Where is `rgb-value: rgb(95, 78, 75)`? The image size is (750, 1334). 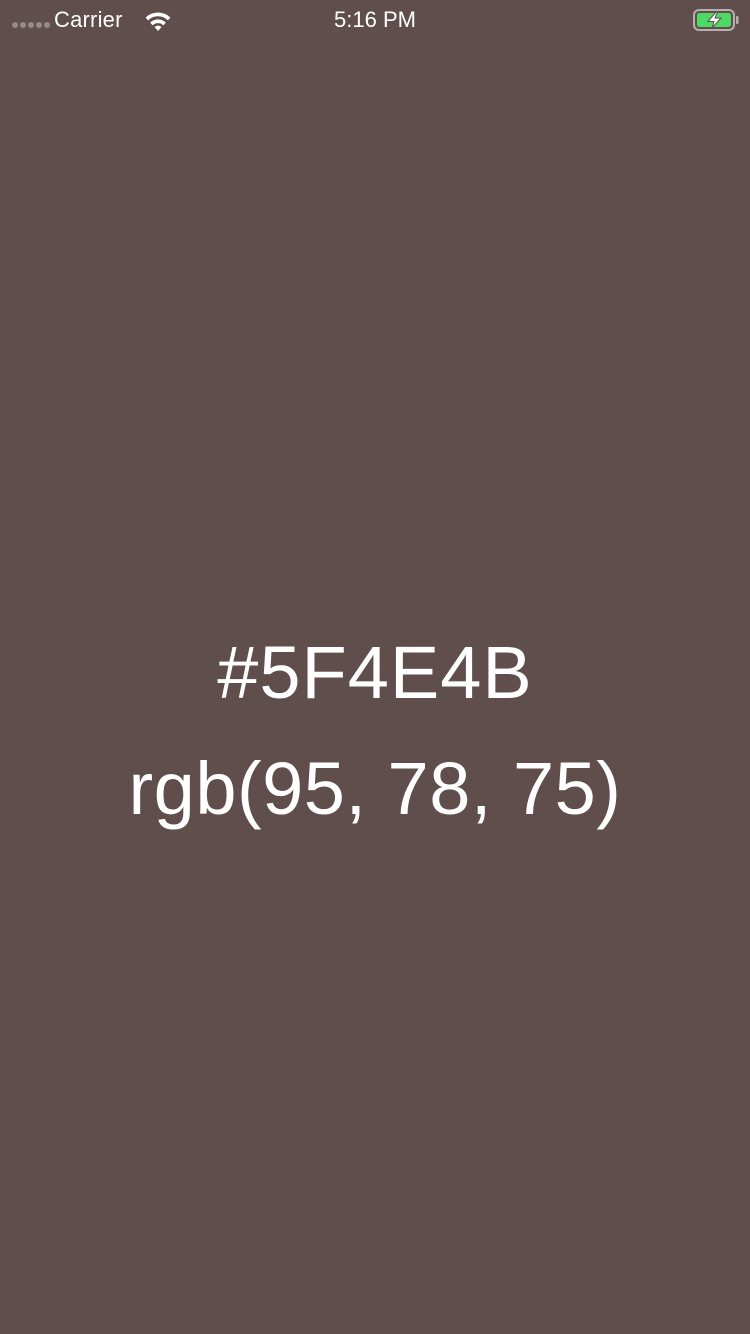
rgb-value: rgb(95, 78, 75) is located at coordinates (375, 788).